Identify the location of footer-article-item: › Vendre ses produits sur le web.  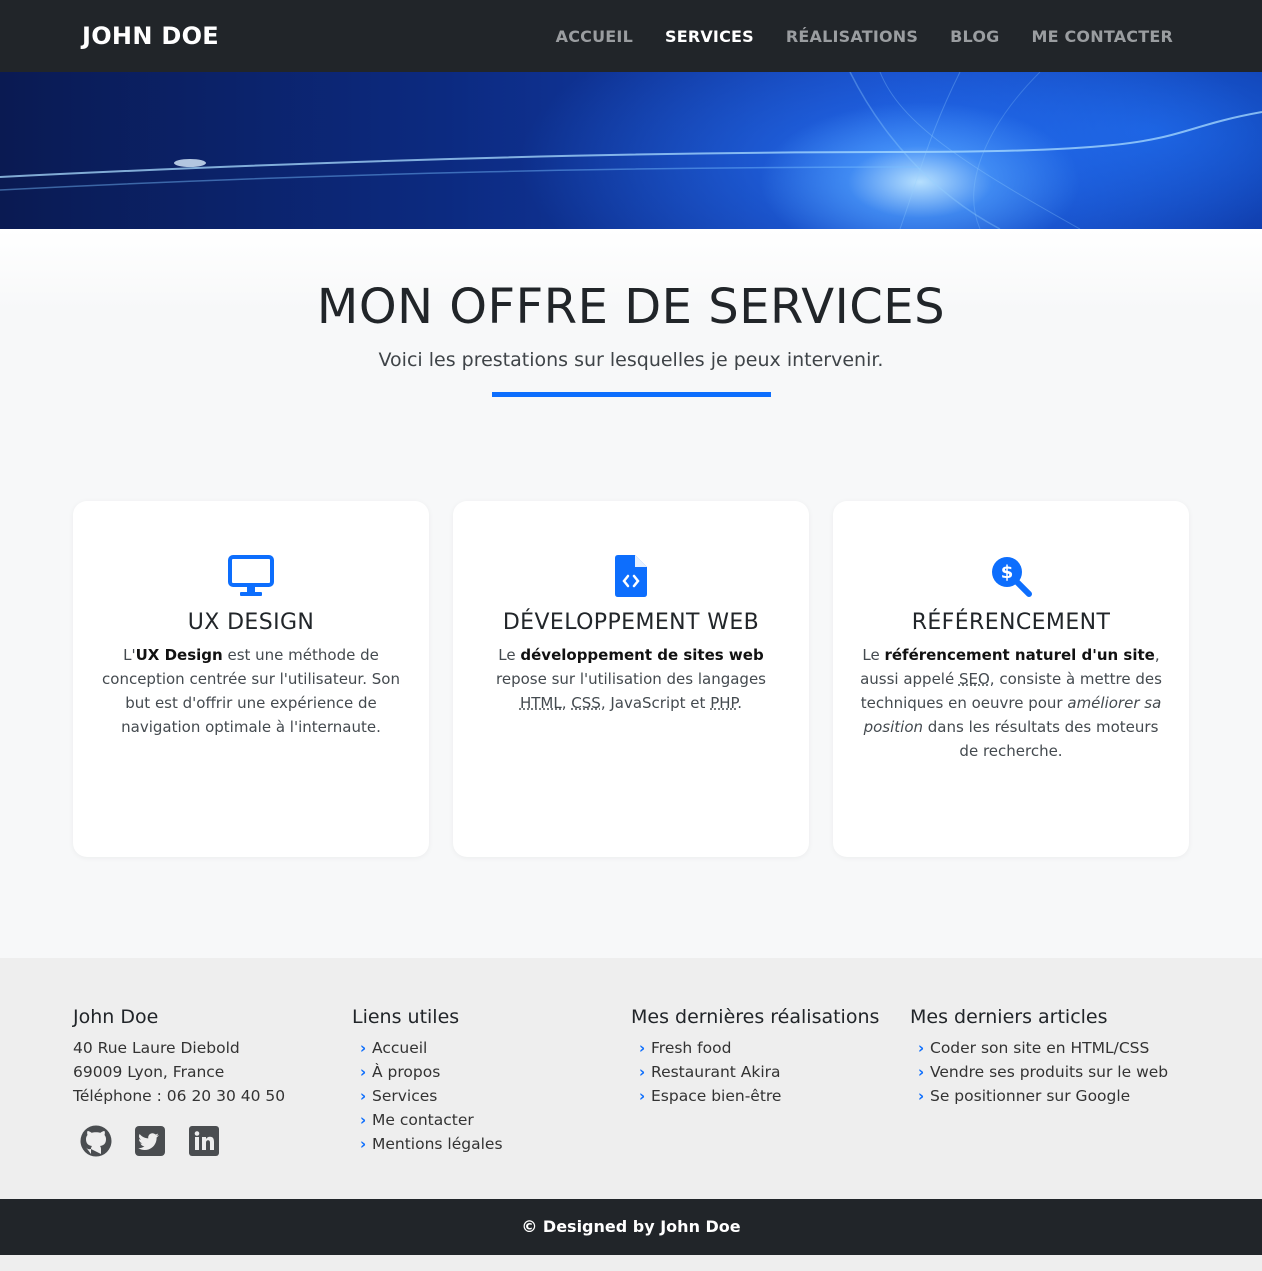
(1049, 1072).